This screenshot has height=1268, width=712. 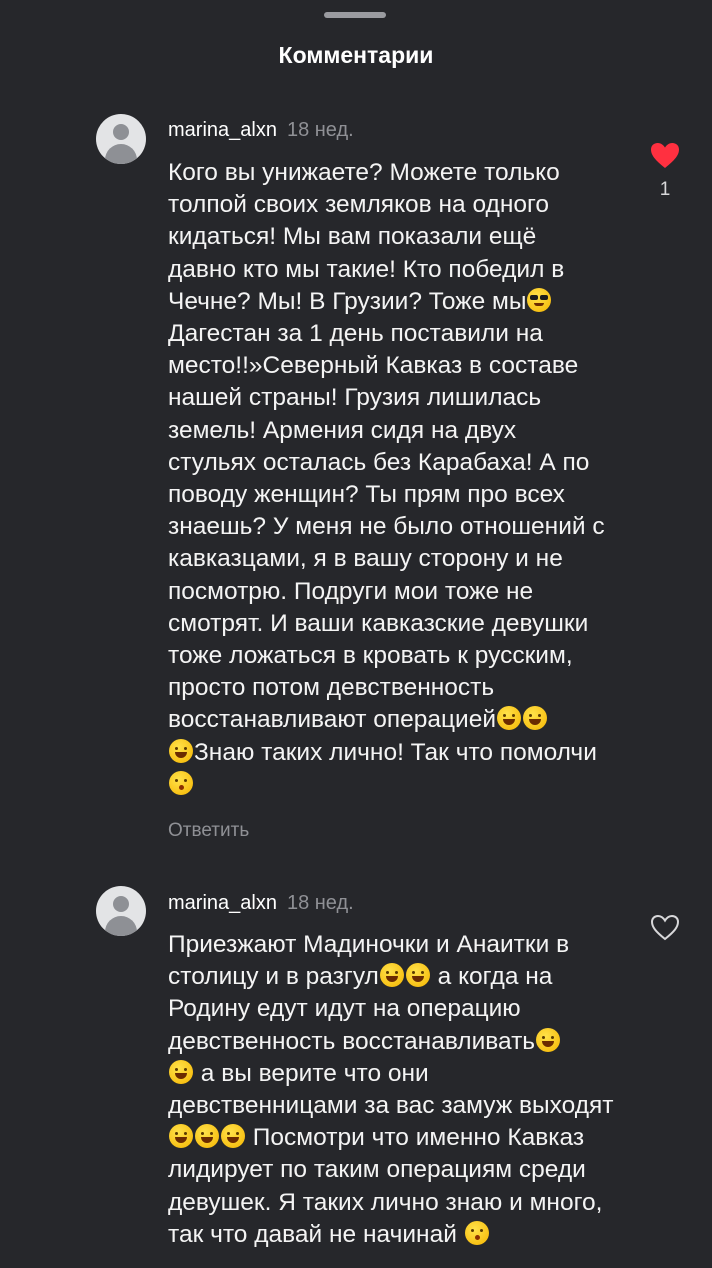 What do you see at coordinates (665, 171) in the screenshot?
I see `like-button: 1` at bounding box center [665, 171].